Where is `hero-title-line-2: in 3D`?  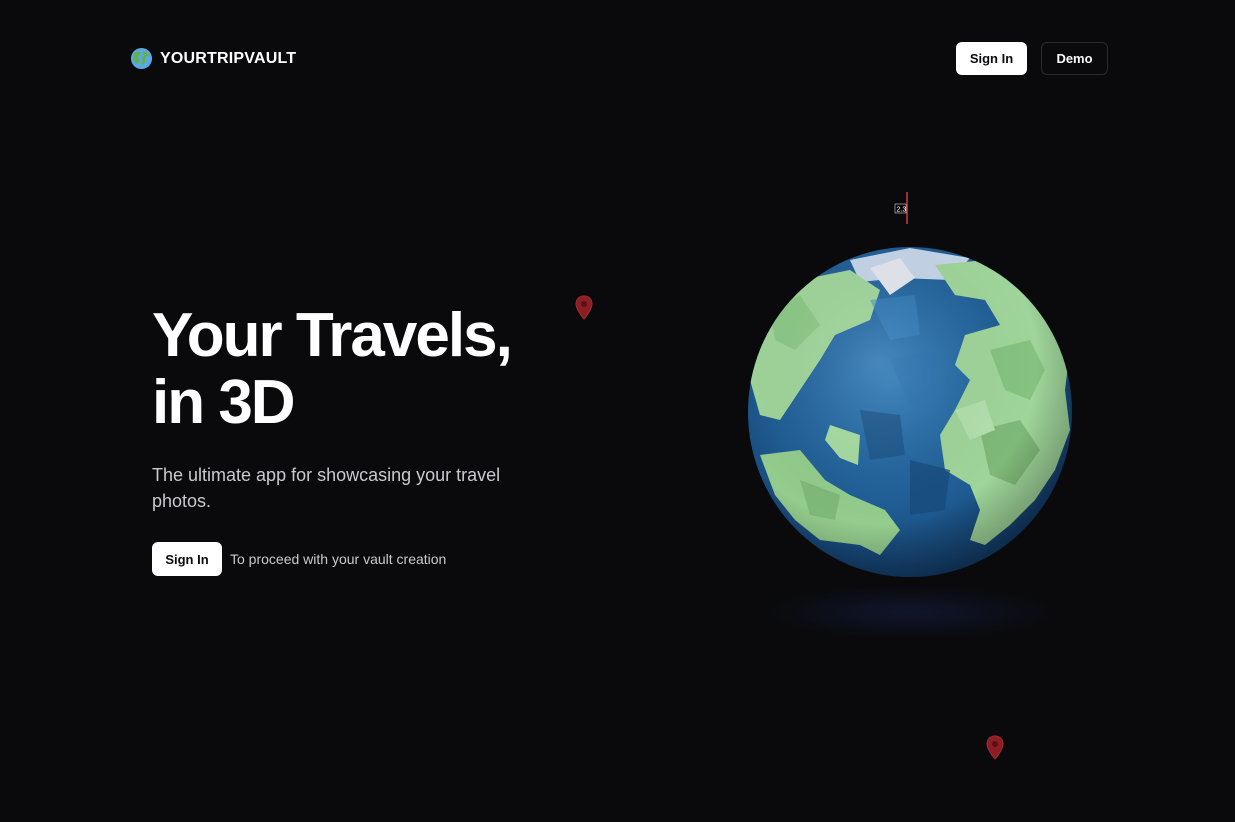
hero-title-line-2: in 3D is located at coordinates (224, 402).